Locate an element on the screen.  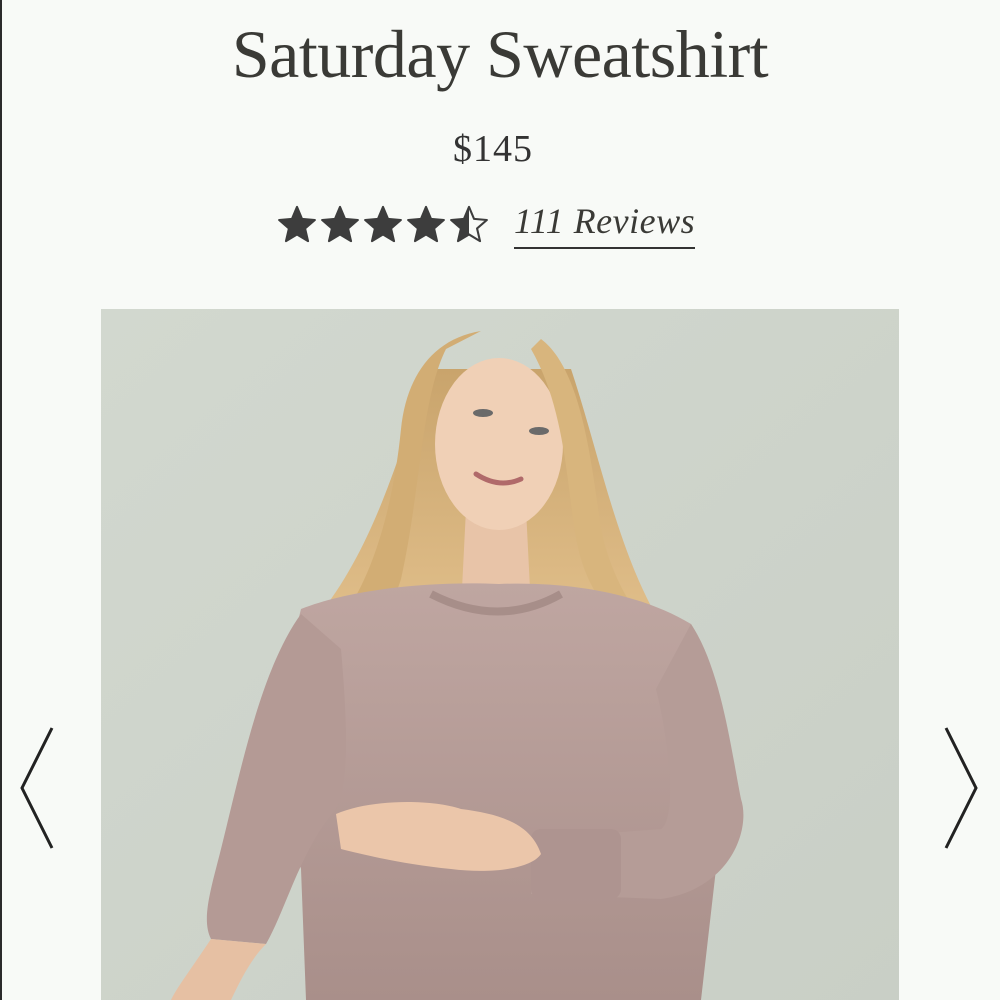
previous-image-button is located at coordinates (38, 788).